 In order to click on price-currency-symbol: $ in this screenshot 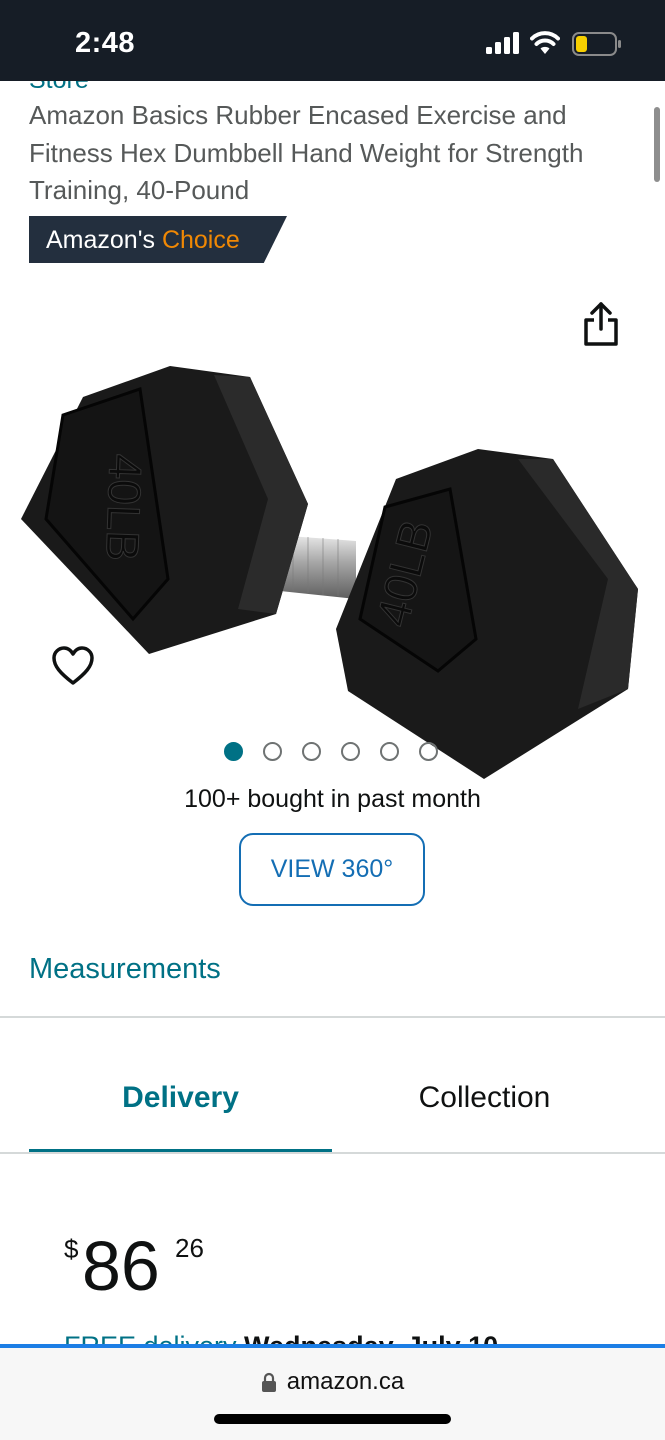, I will do `click(71, 1249)`.